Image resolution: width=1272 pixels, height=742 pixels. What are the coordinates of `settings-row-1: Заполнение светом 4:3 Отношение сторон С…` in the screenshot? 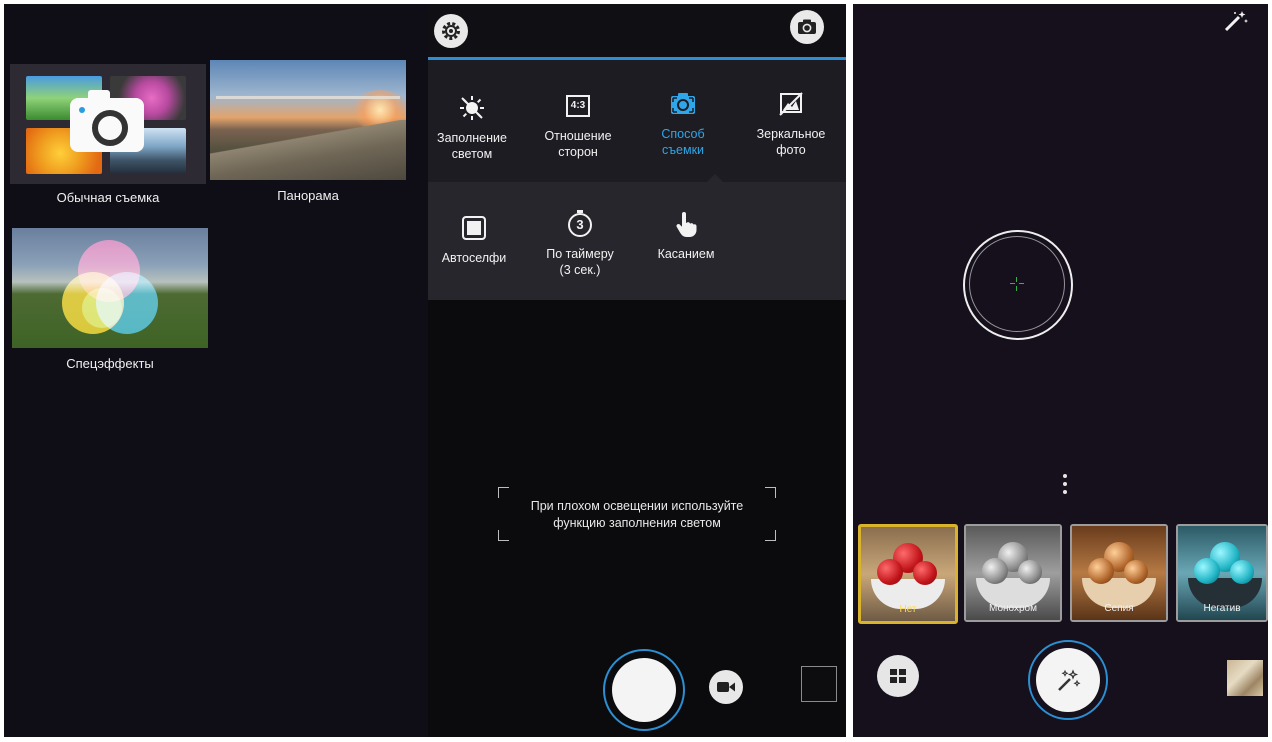 It's located at (637, 121).